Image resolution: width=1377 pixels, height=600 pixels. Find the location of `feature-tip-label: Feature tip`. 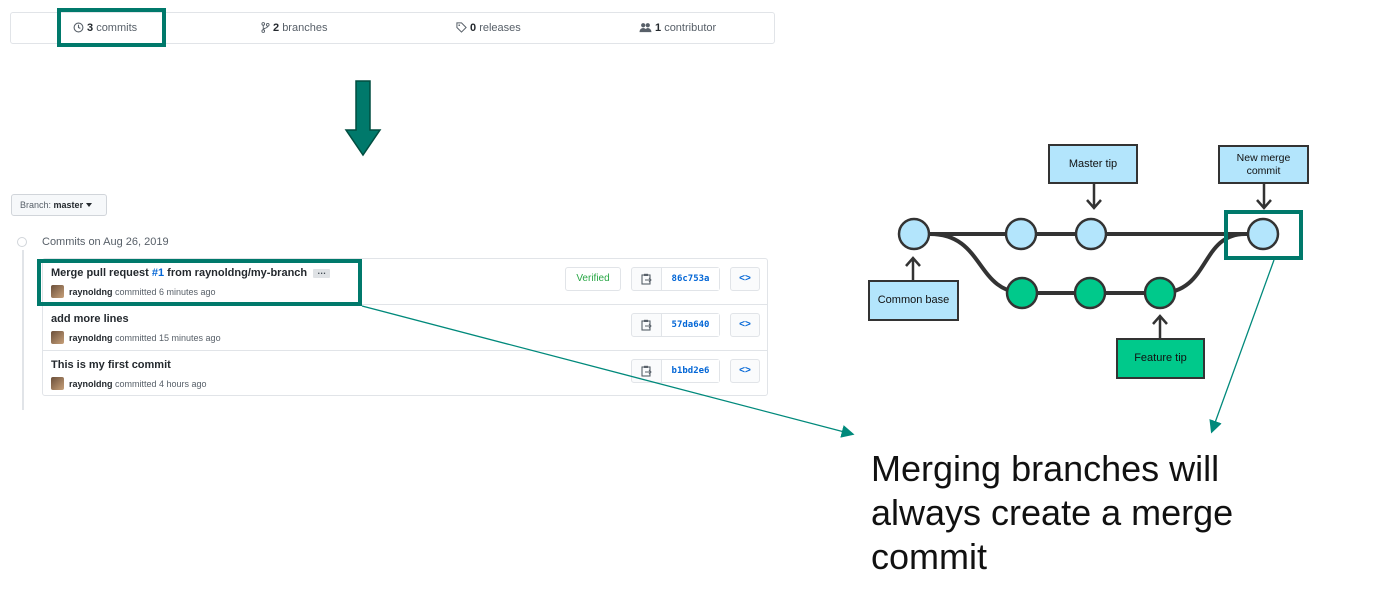

feature-tip-label: Feature tip is located at coordinates (1160, 358).